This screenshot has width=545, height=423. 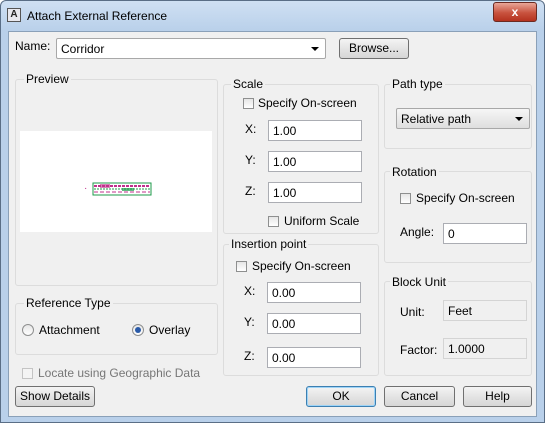 I want to click on scale-y-label: Y:, so click(x=250, y=160).